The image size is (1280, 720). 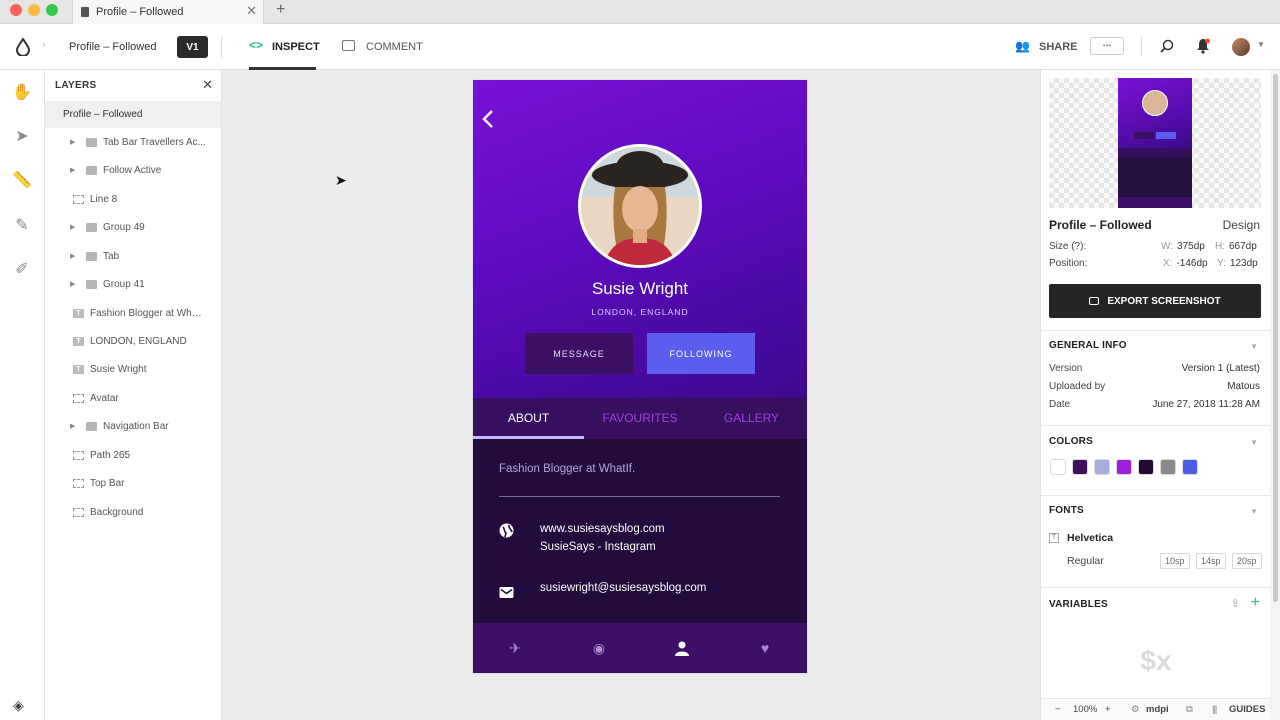 I want to click on more-options-button: •••, so click(x=1107, y=46).